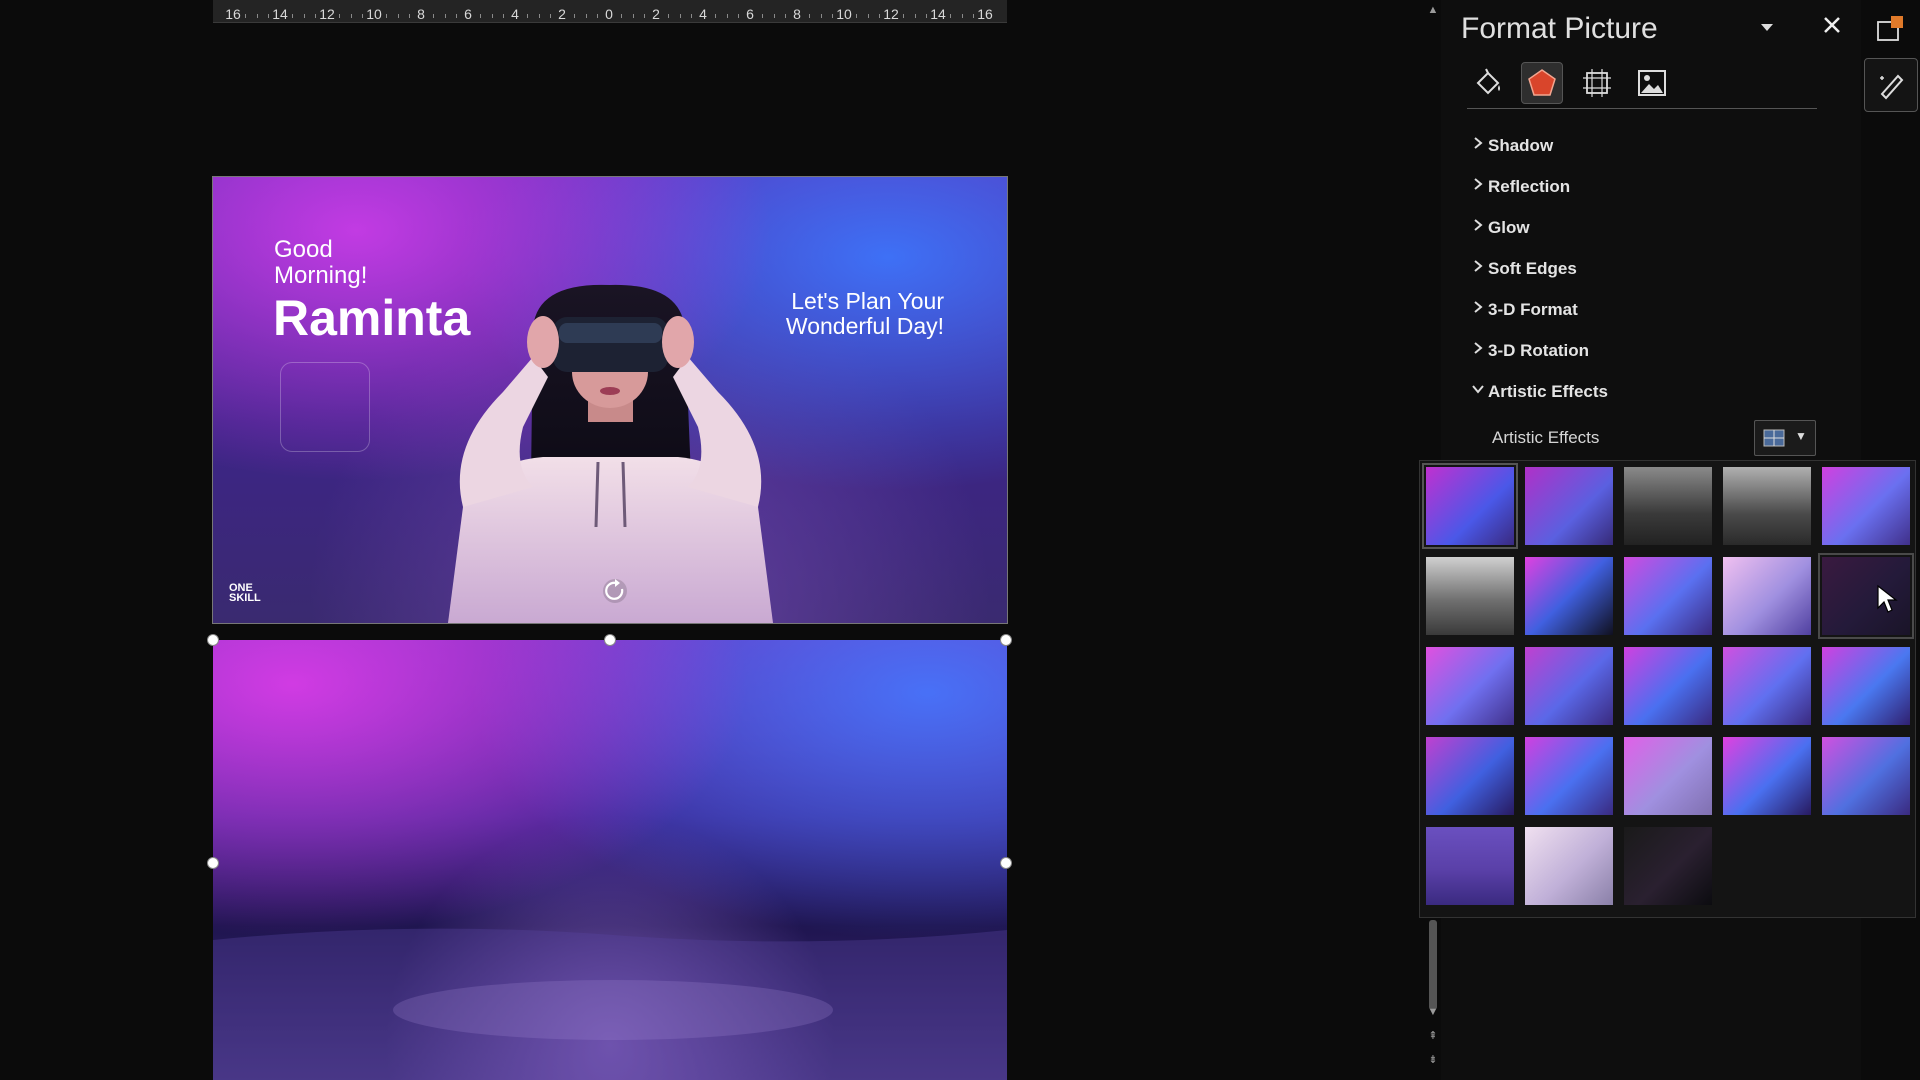  I want to click on ruler-tick-label: 12, so click(327, 14).